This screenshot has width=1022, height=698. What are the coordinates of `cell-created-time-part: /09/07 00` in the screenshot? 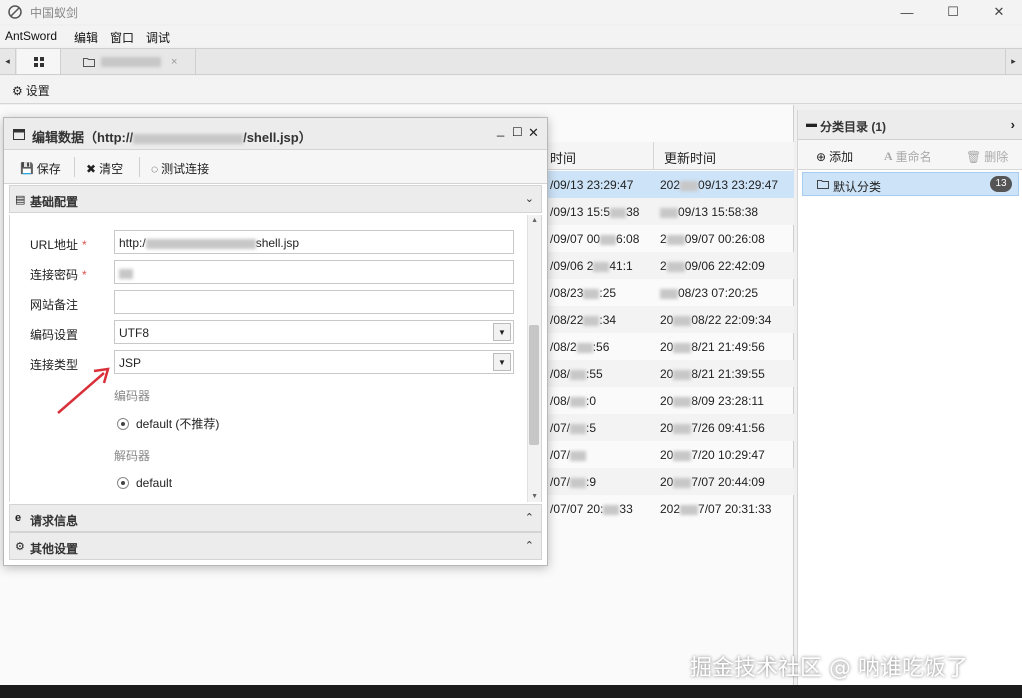 It's located at (575, 239).